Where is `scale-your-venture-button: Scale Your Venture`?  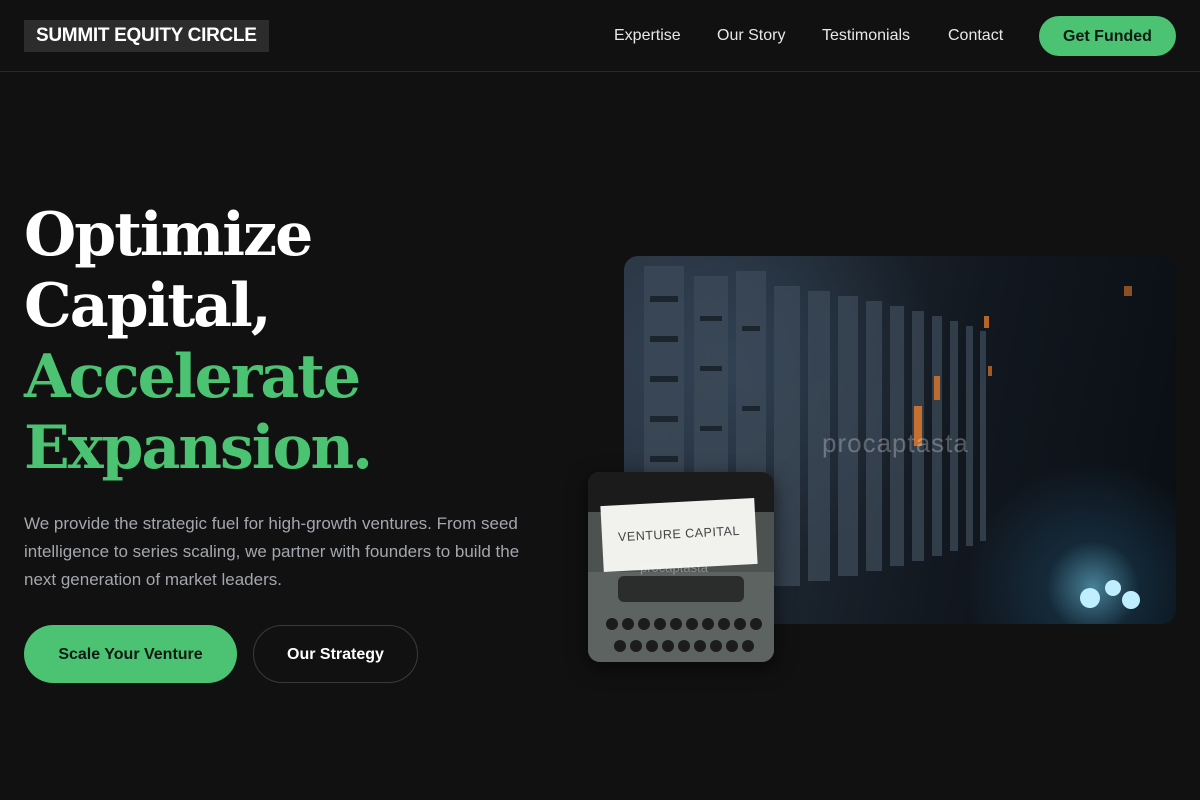
scale-your-venture-button: Scale Your Venture is located at coordinates (130, 654).